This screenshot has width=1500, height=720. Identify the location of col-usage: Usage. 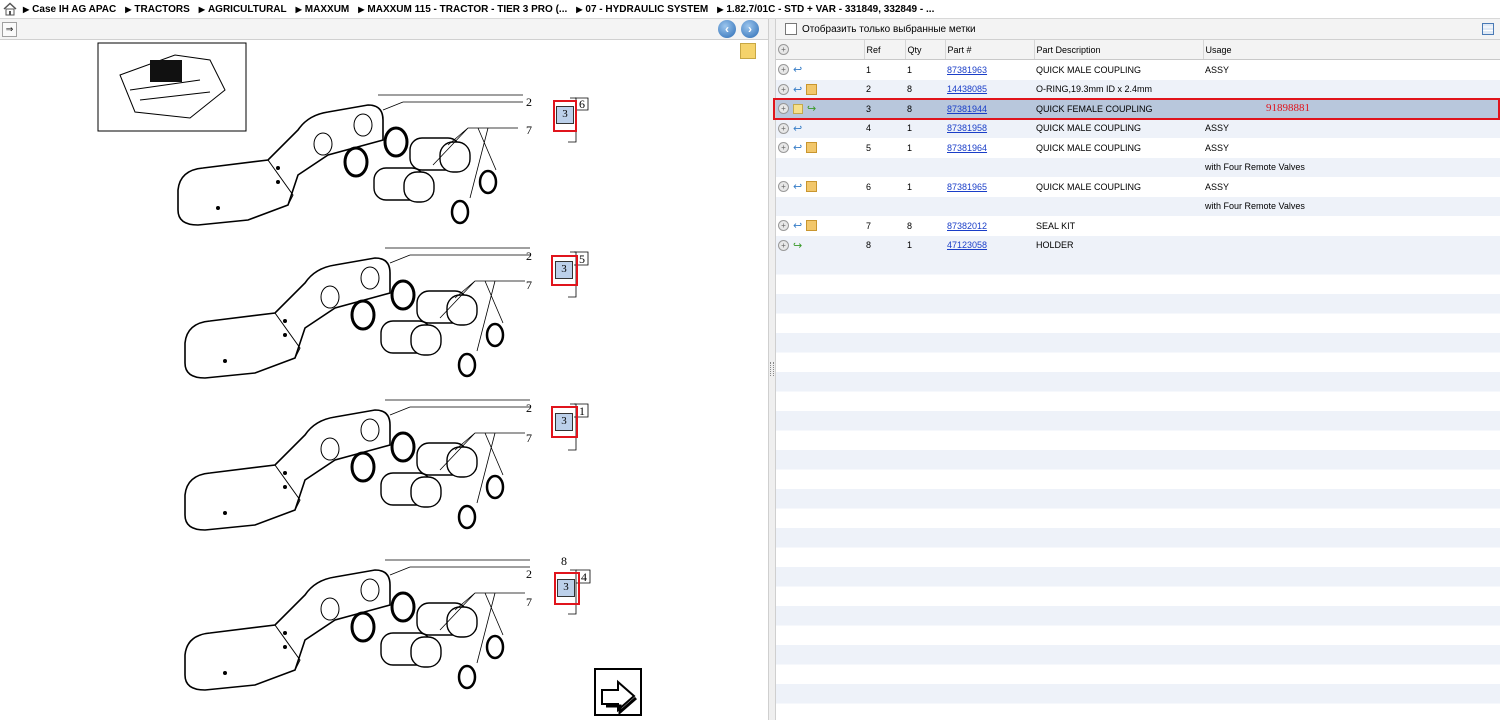
(1351, 50).